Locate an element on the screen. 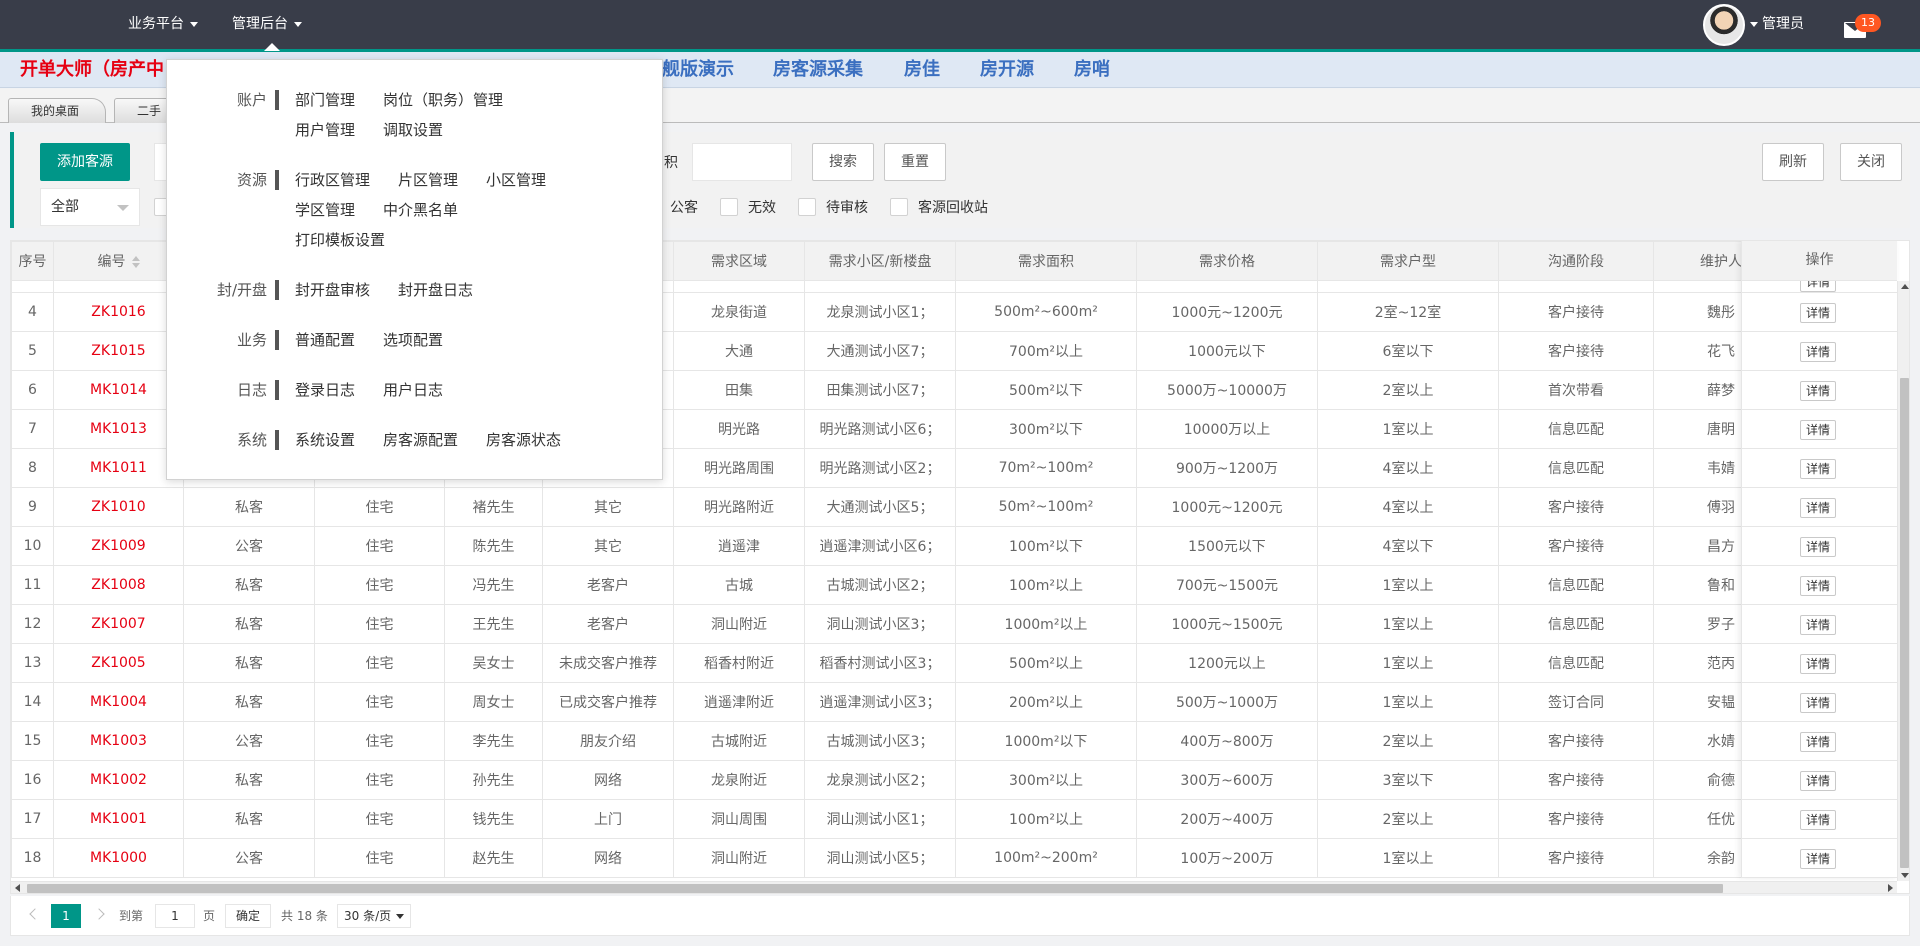 The width and height of the screenshot is (1920, 946). nav-menu-admin: 管理后台 is located at coordinates (267, 24).